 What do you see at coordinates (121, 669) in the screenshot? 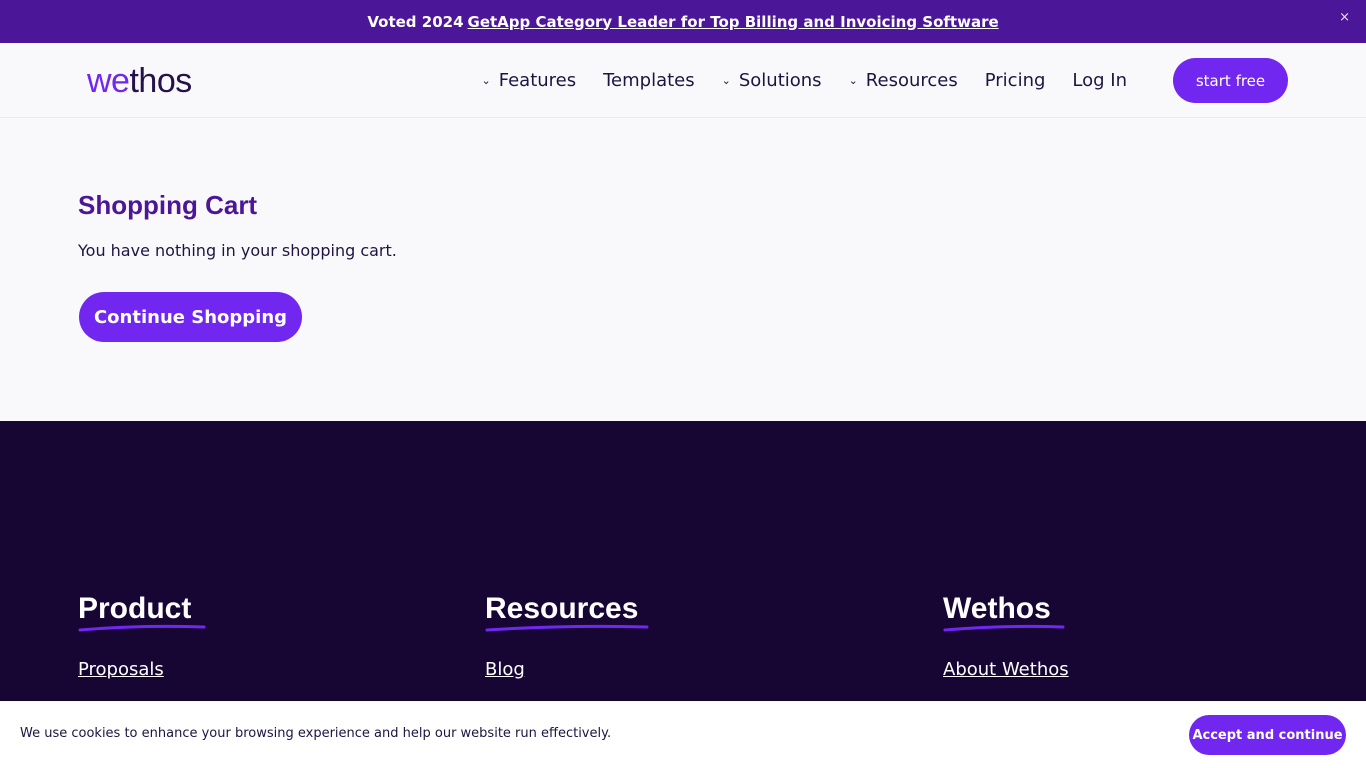
I see `footer-link-proposals: Proposals` at bounding box center [121, 669].